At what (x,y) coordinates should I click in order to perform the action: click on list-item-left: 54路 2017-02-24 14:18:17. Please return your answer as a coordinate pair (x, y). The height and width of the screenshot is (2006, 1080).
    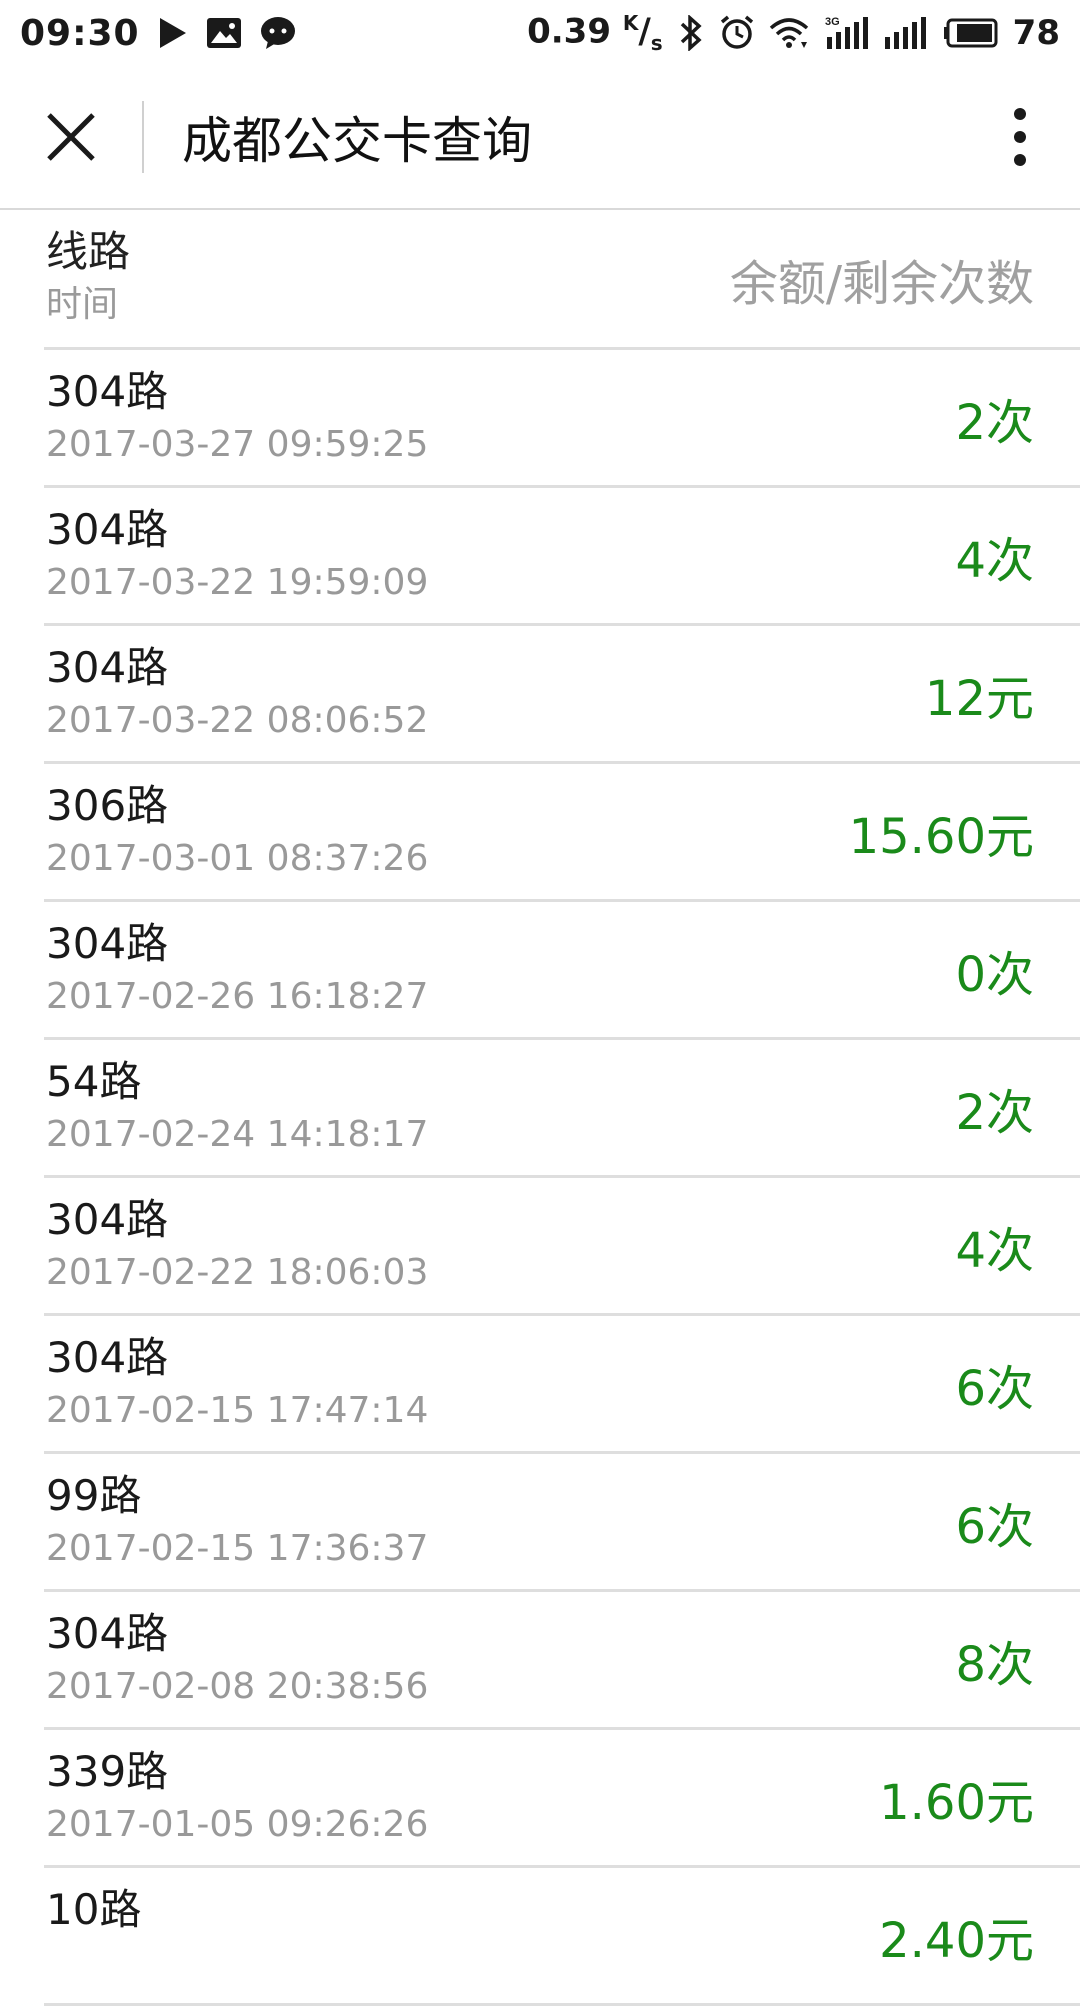
    Looking at the image, I should click on (237, 1107).